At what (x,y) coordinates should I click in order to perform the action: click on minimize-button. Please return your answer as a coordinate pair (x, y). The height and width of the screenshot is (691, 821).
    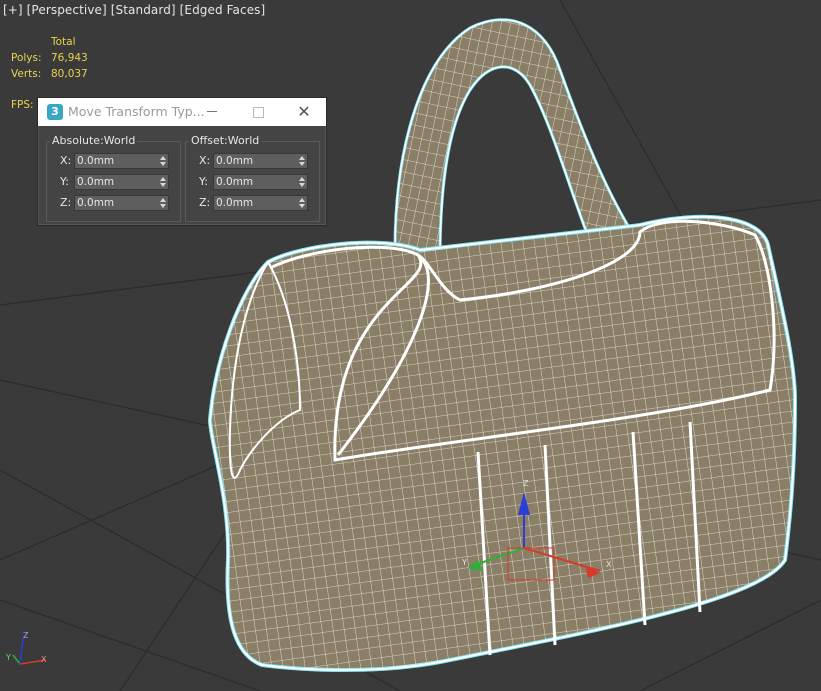
    Looking at the image, I should click on (212, 112).